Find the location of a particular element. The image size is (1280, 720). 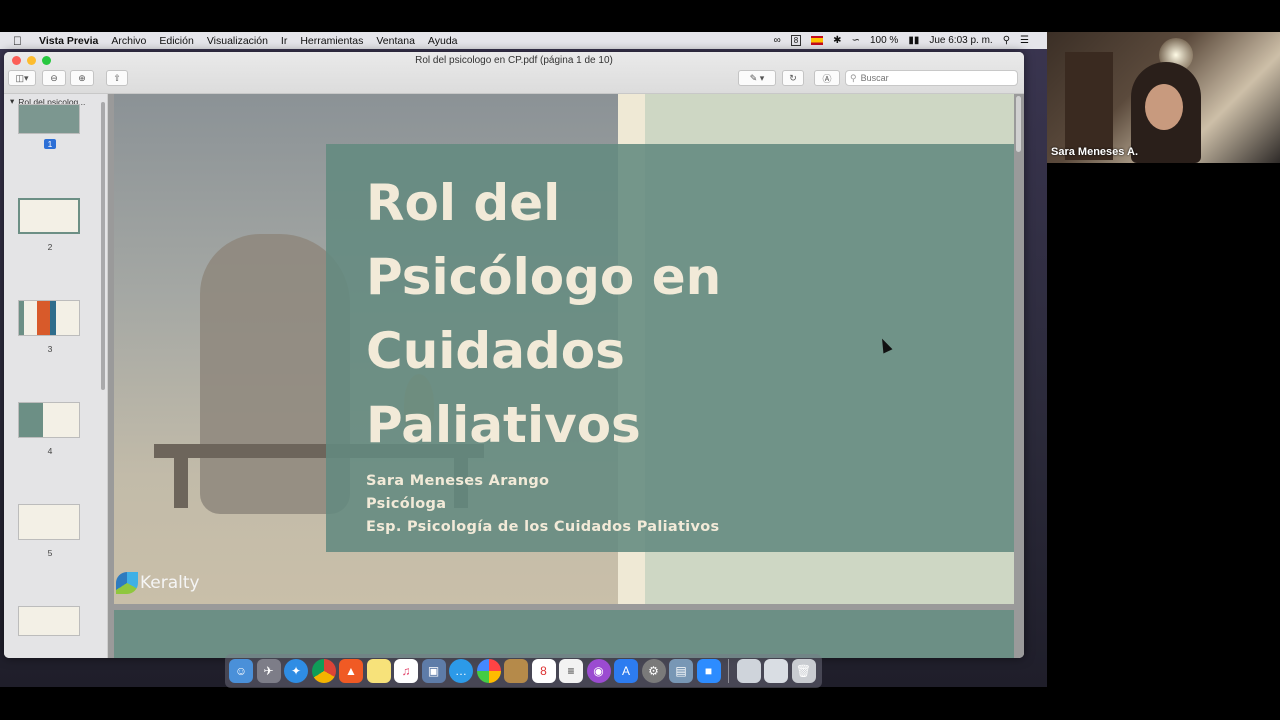

rotate-button: ↻ is located at coordinates (793, 78).